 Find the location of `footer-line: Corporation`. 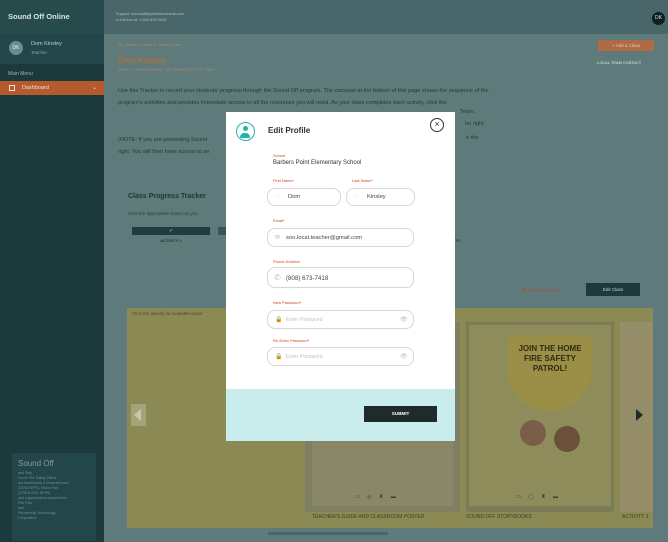

footer-line: Corporation is located at coordinates (27, 518).